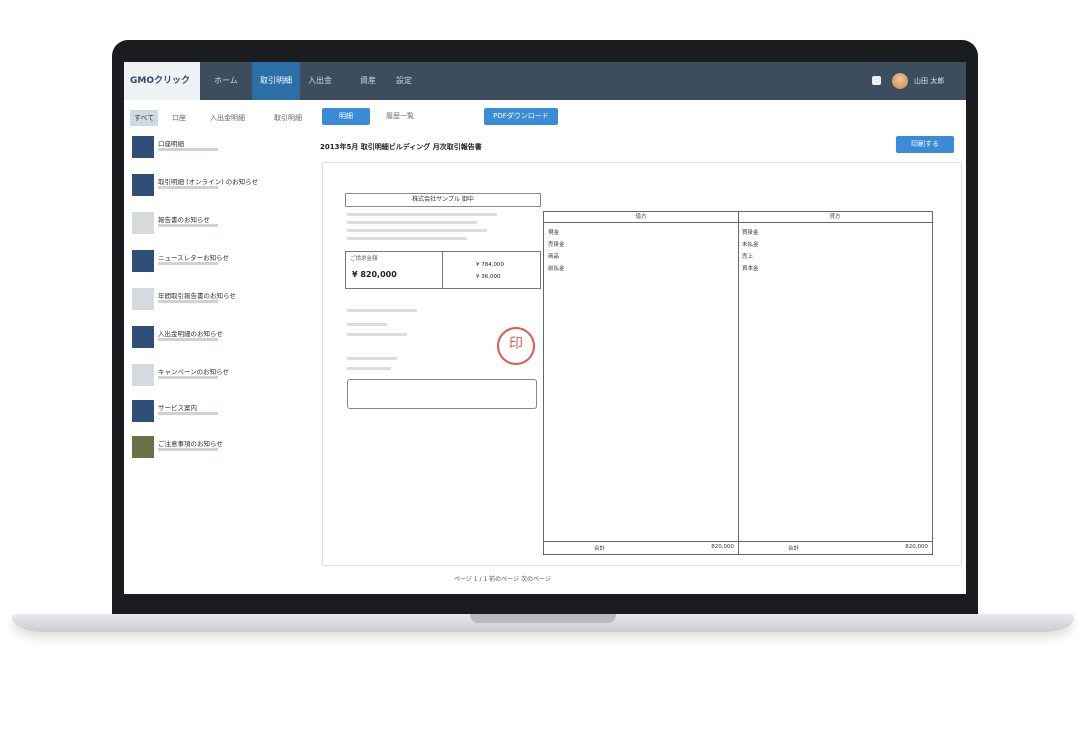  Describe the element at coordinates (276, 81) in the screenshot. I see `nav-item-transactions: 取引明細` at that location.